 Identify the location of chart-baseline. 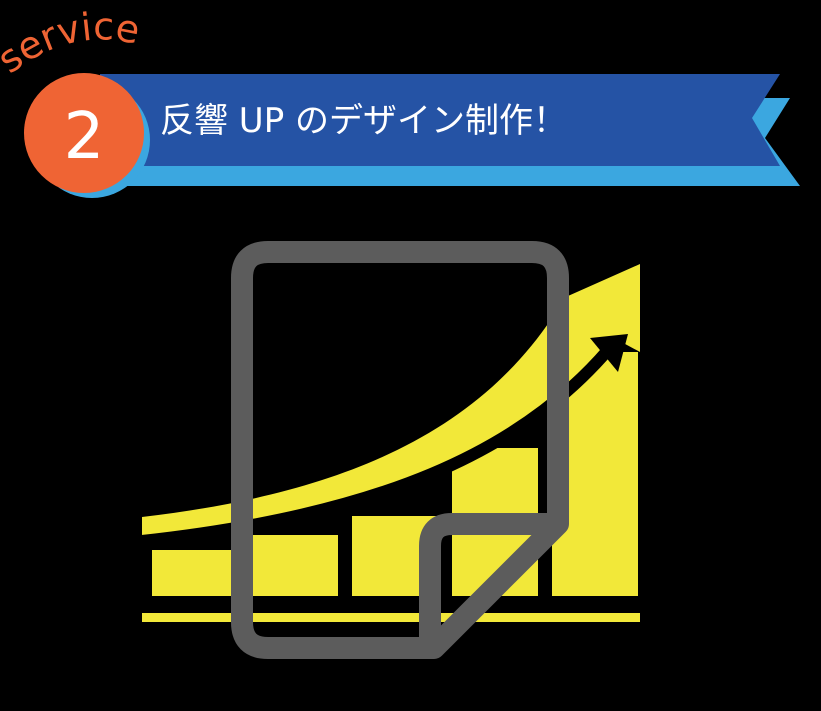
(391, 617).